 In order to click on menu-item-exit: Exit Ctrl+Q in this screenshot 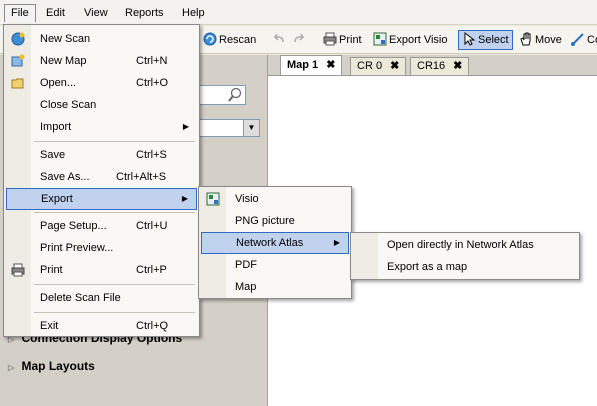, I will do `click(101, 326)`.